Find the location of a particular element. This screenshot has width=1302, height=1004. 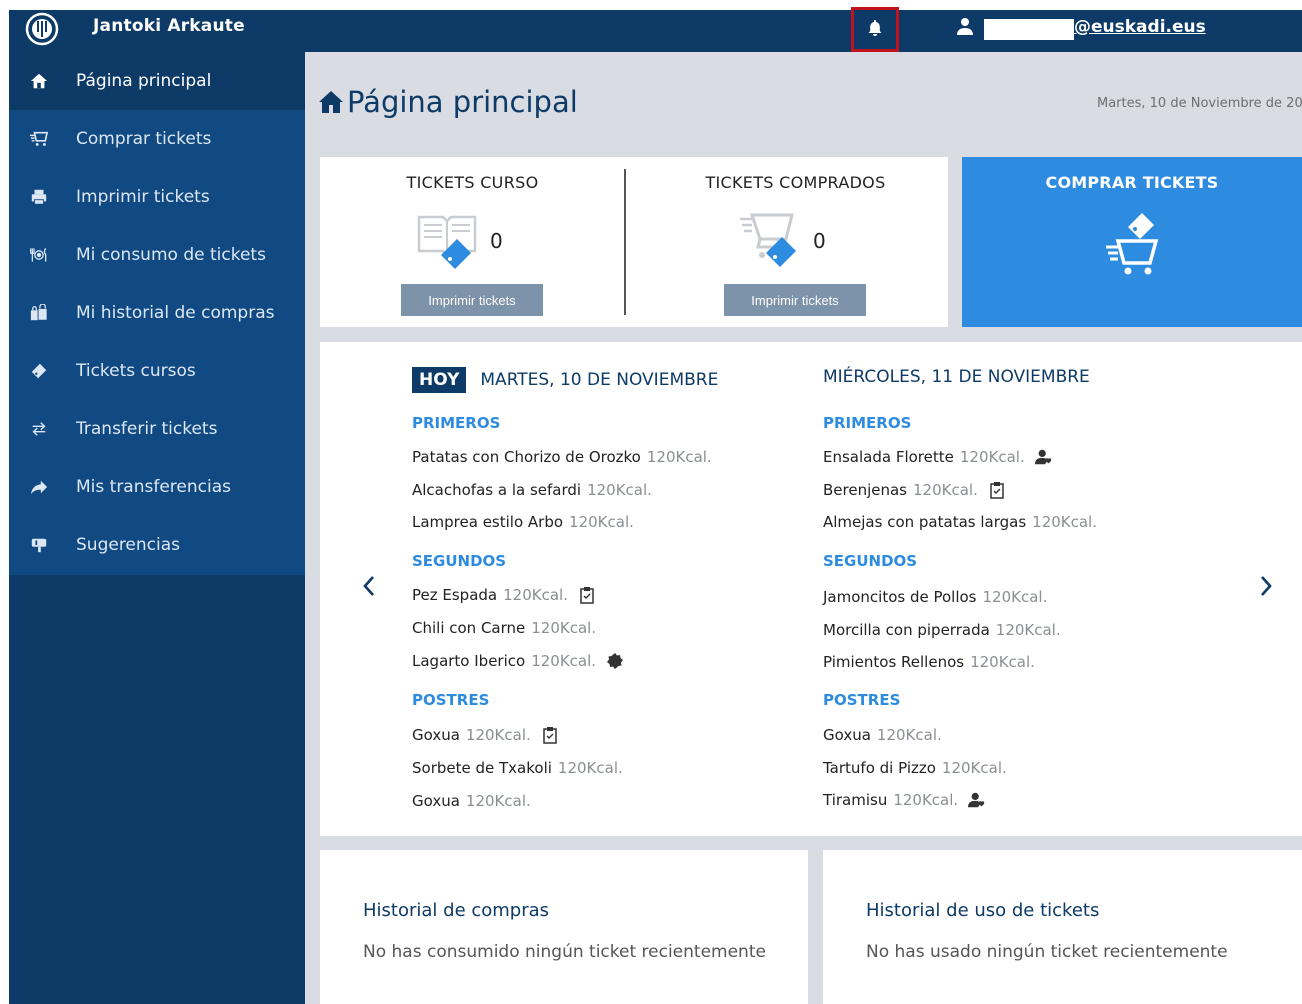

list-item: Morcilla con piperrada 120Kcal. is located at coordinates (942, 630).